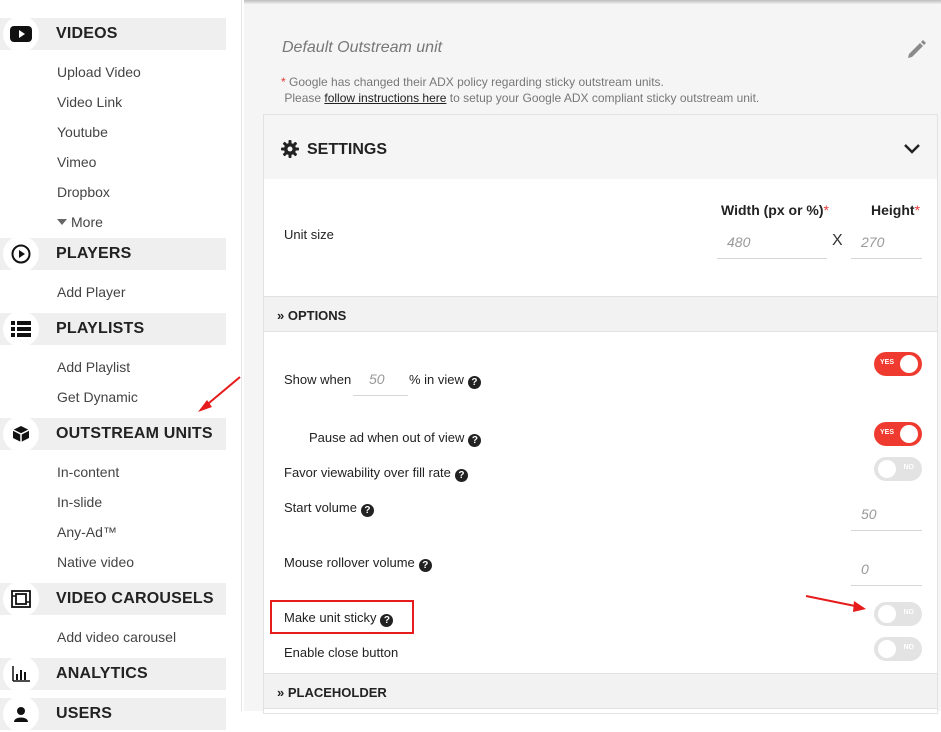  What do you see at coordinates (886, 569) in the screenshot?
I see `mouse-rollover-input: 0` at bounding box center [886, 569].